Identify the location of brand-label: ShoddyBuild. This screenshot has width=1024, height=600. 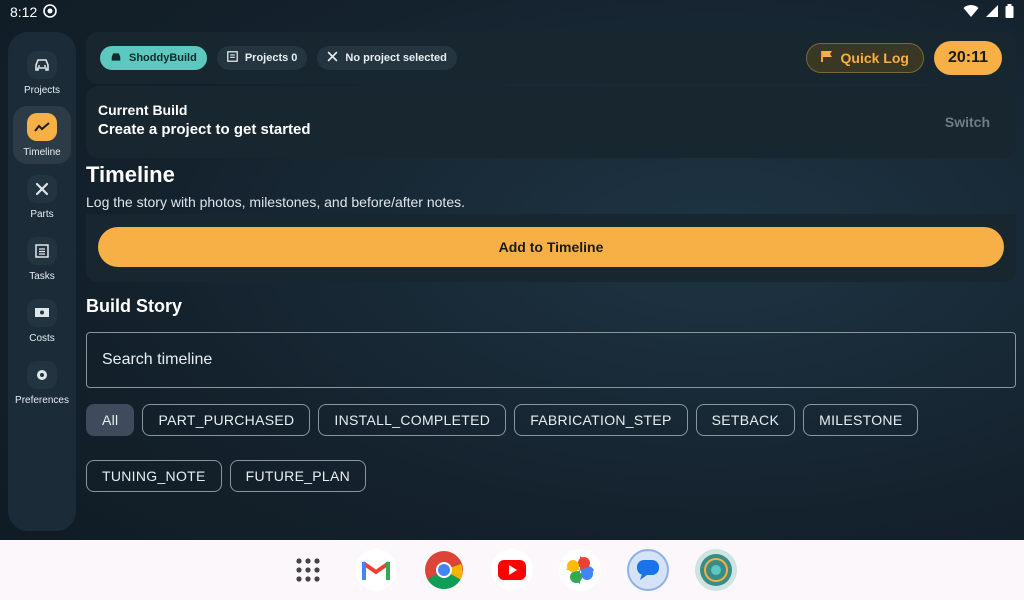
(163, 58).